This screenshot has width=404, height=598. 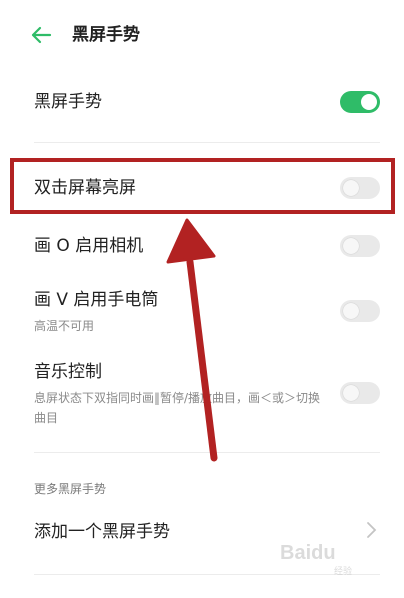 I want to click on page-title: 黑屏手势, so click(x=106, y=35).